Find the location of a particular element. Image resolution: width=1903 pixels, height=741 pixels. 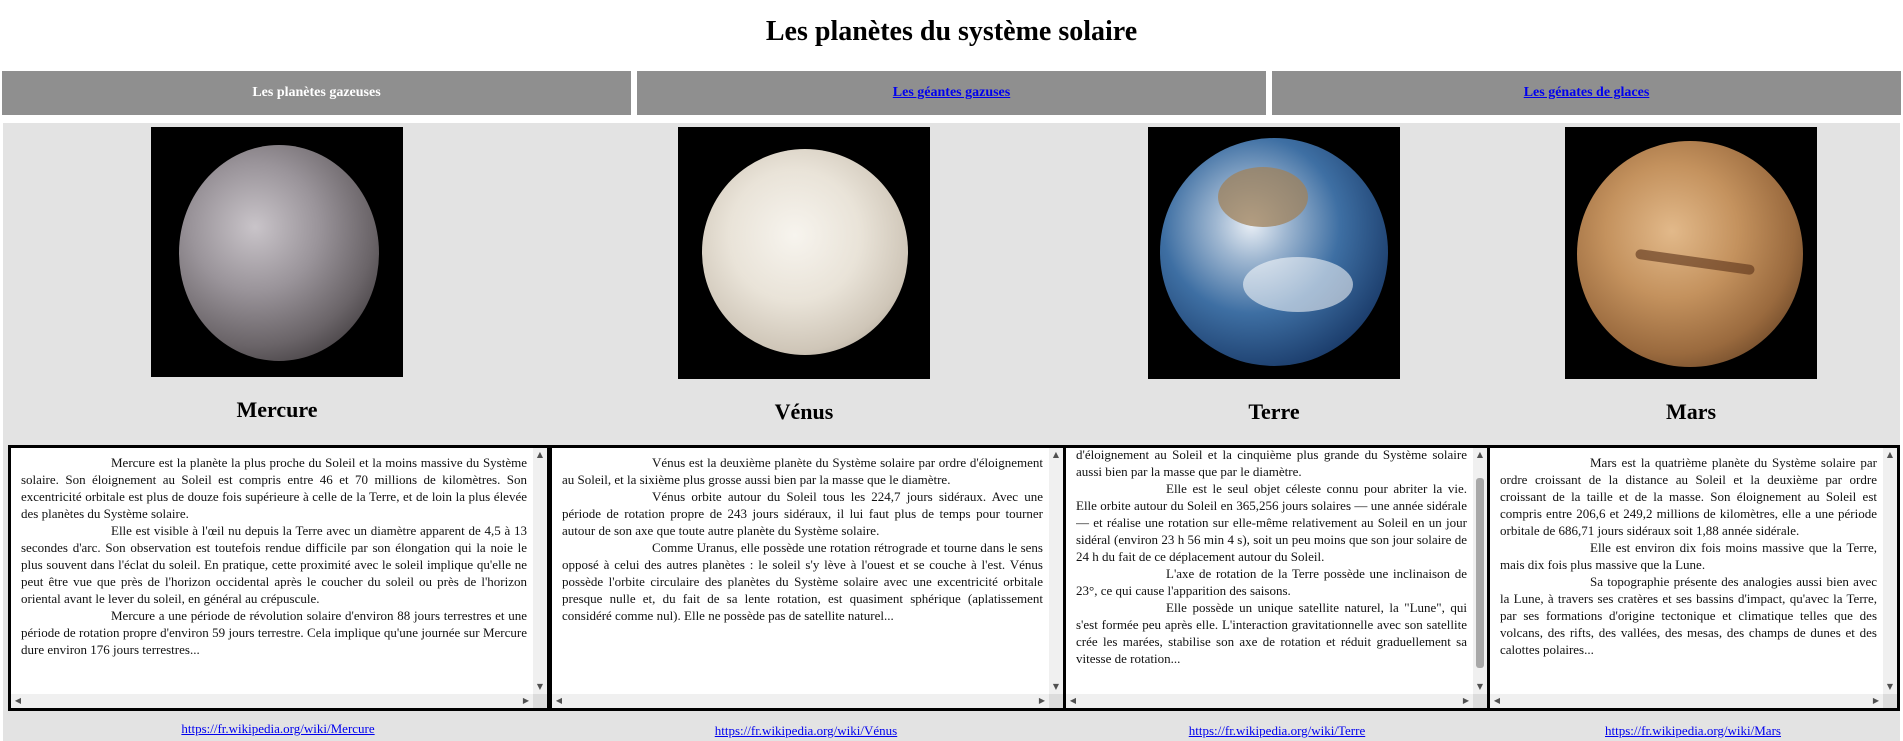

tab-planetes-gazeuses: Les planètes gazeuses is located at coordinates (316, 93).